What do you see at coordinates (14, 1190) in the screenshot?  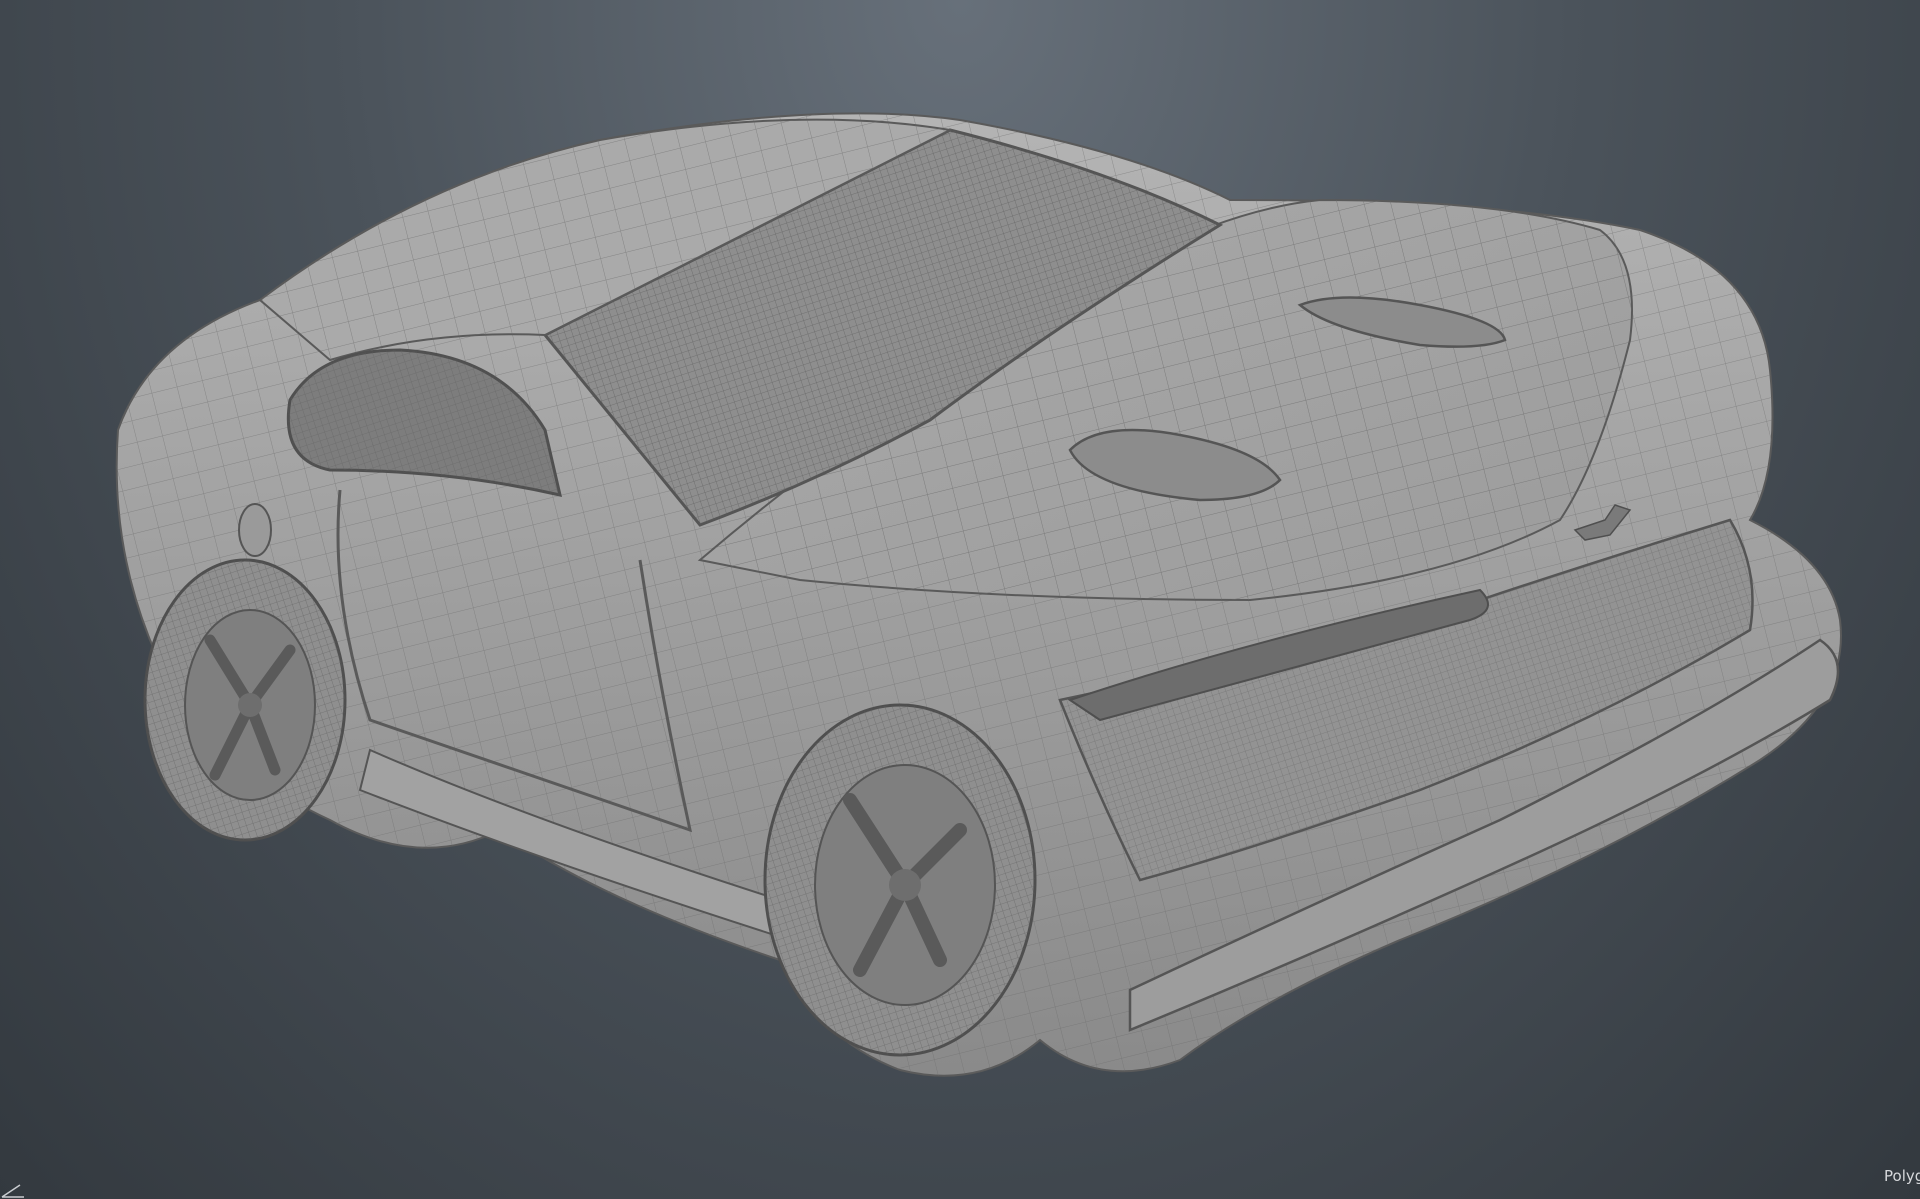 I see `axis-gizmo-icon` at bounding box center [14, 1190].